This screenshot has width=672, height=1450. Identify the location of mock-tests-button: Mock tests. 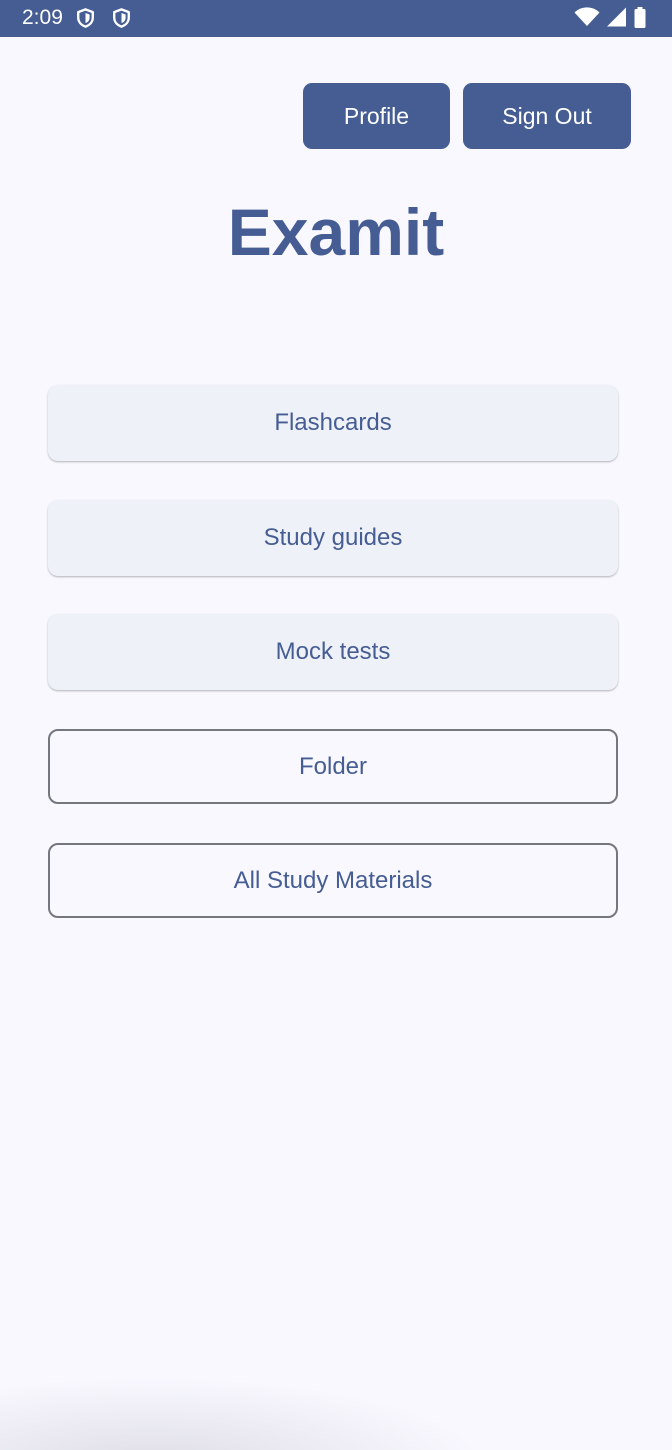
(333, 652).